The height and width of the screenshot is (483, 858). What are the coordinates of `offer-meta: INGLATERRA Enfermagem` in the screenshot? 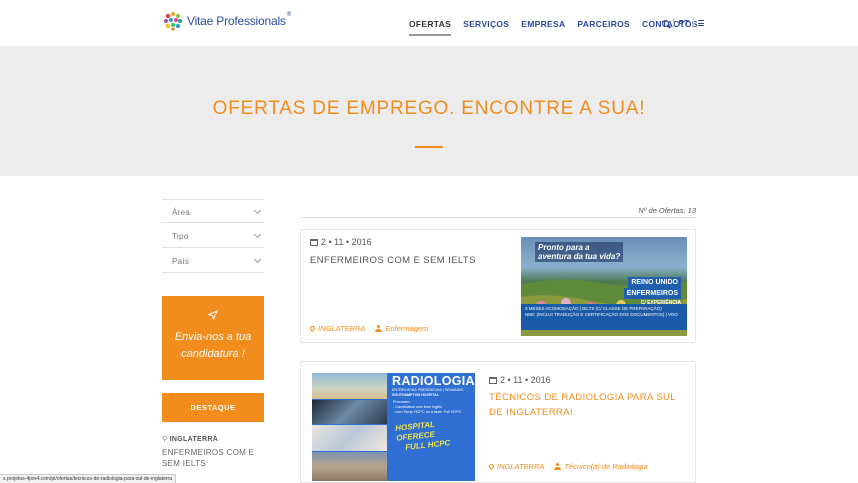 It's located at (368, 328).